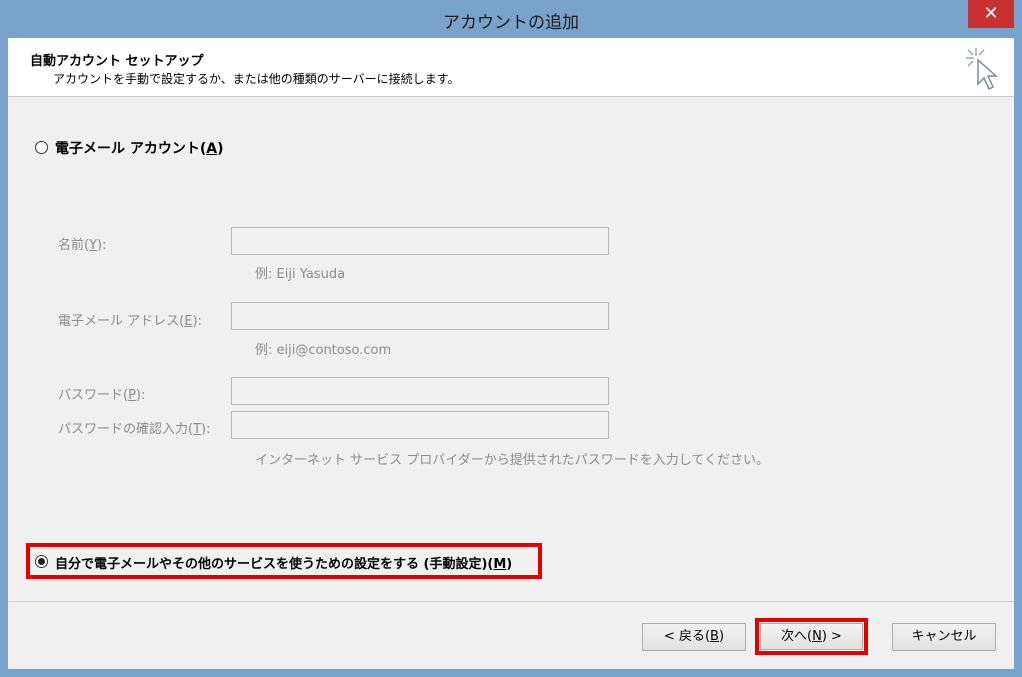  Describe the element at coordinates (811, 636) in the screenshot. I see `next-button: 次へ(N) >` at that location.